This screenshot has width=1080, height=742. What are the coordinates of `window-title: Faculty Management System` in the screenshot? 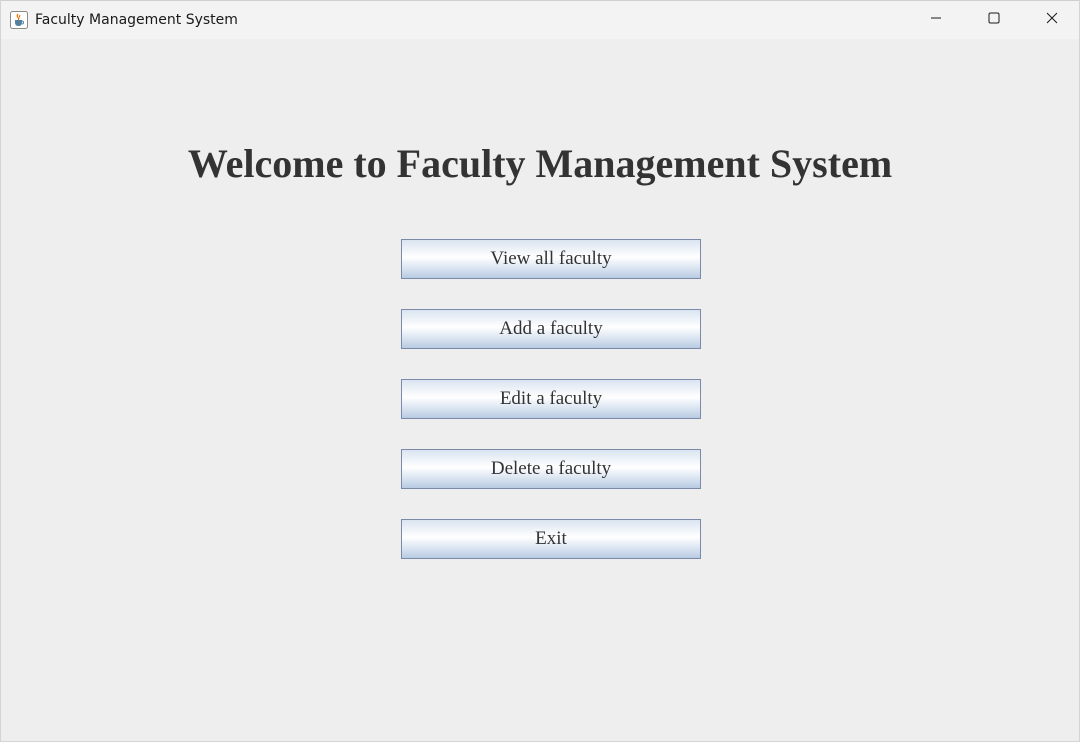 It's located at (136, 20).